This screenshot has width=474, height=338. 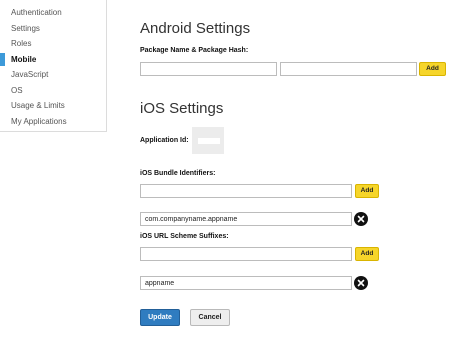 I want to click on sidebar-item-javascript: JavaScript, so click(x=53, y=75).